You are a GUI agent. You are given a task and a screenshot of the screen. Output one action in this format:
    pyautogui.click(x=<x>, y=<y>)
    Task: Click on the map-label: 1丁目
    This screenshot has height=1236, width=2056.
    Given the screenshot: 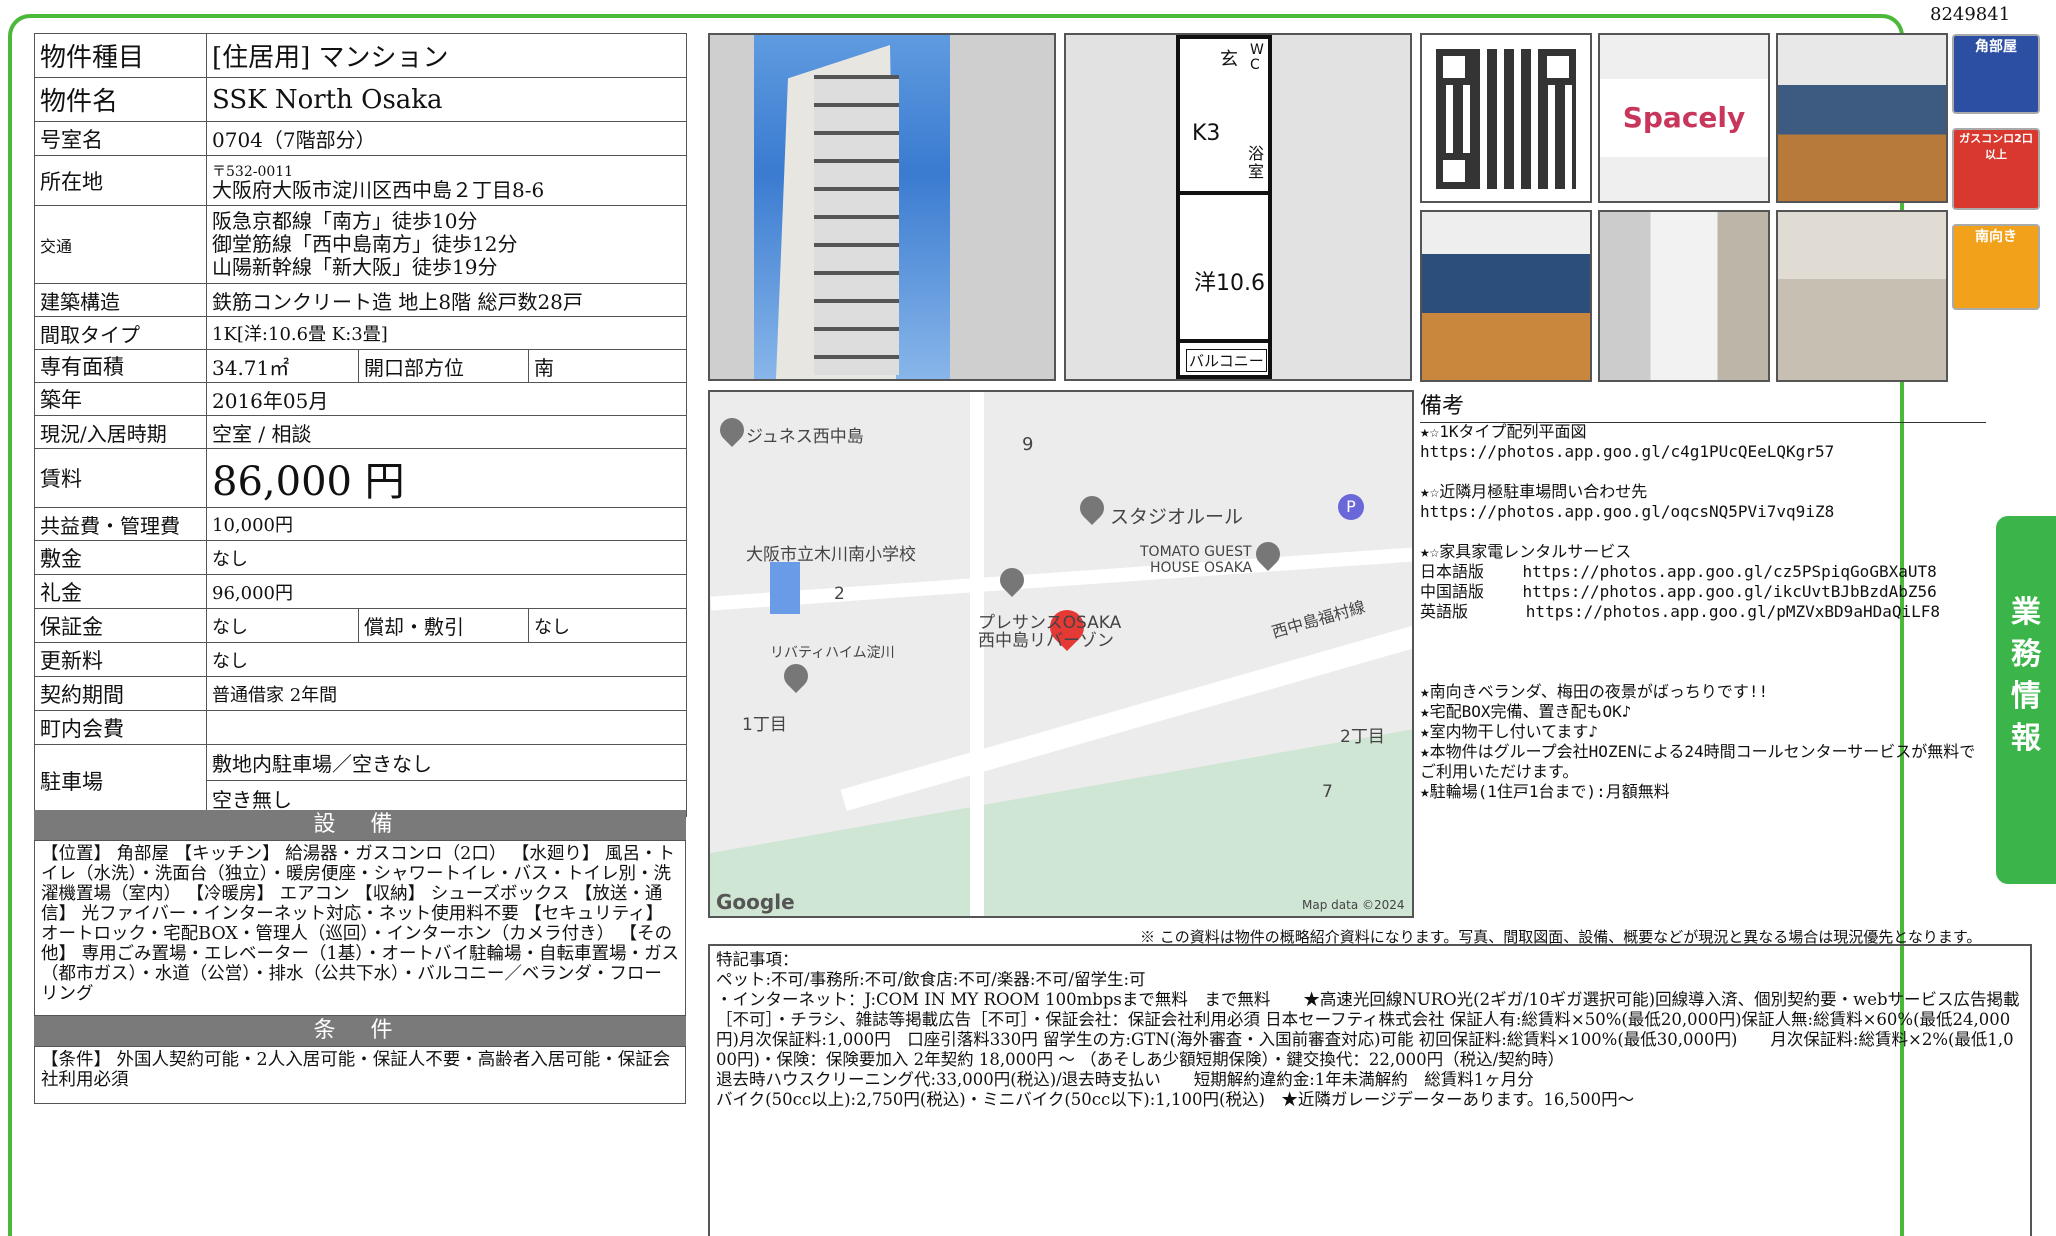 What is the action you would take?
    pyautogui.click(x=764, y=725)
    